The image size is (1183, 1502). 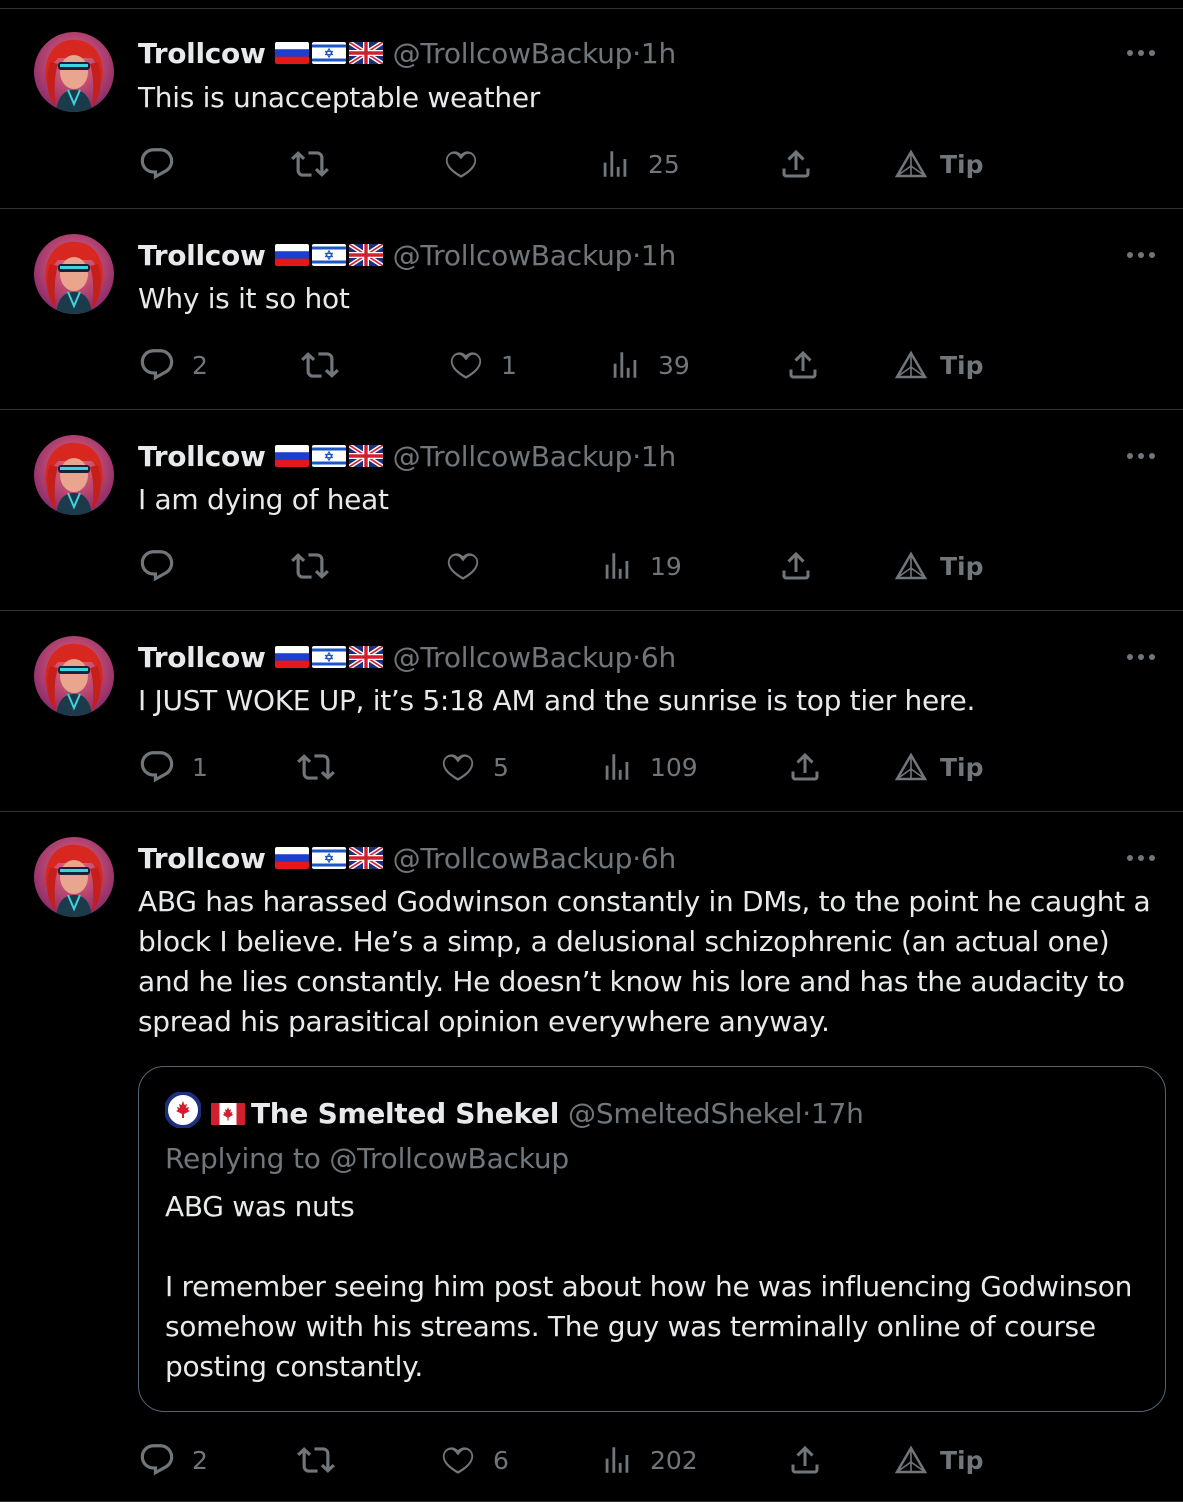 I want to click on reply-icon, so click(x=157, y=767).